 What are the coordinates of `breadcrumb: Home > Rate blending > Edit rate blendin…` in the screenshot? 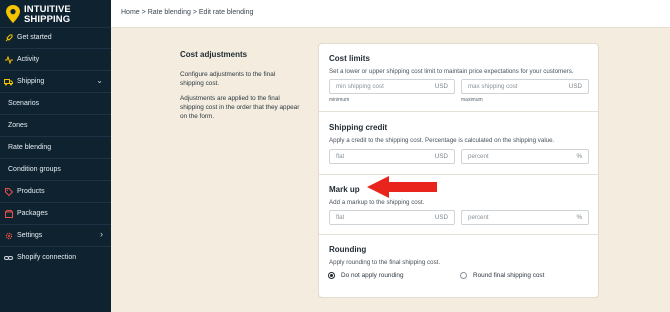 It's located at (187, 12).